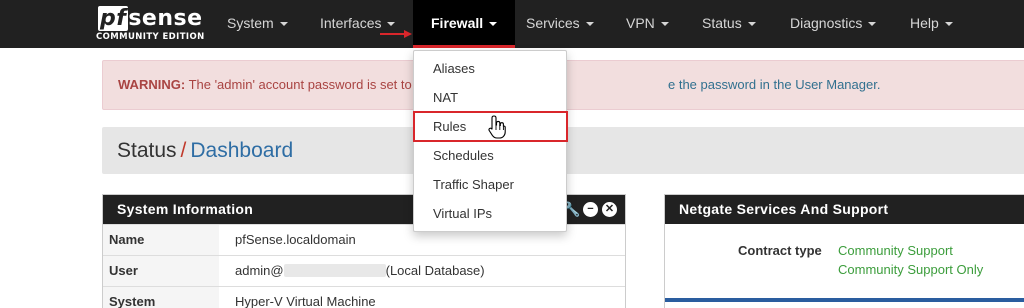 The height and width of the screenshot is (308, 1024). I want to click on minimize-icon: −, so click(590, 209).